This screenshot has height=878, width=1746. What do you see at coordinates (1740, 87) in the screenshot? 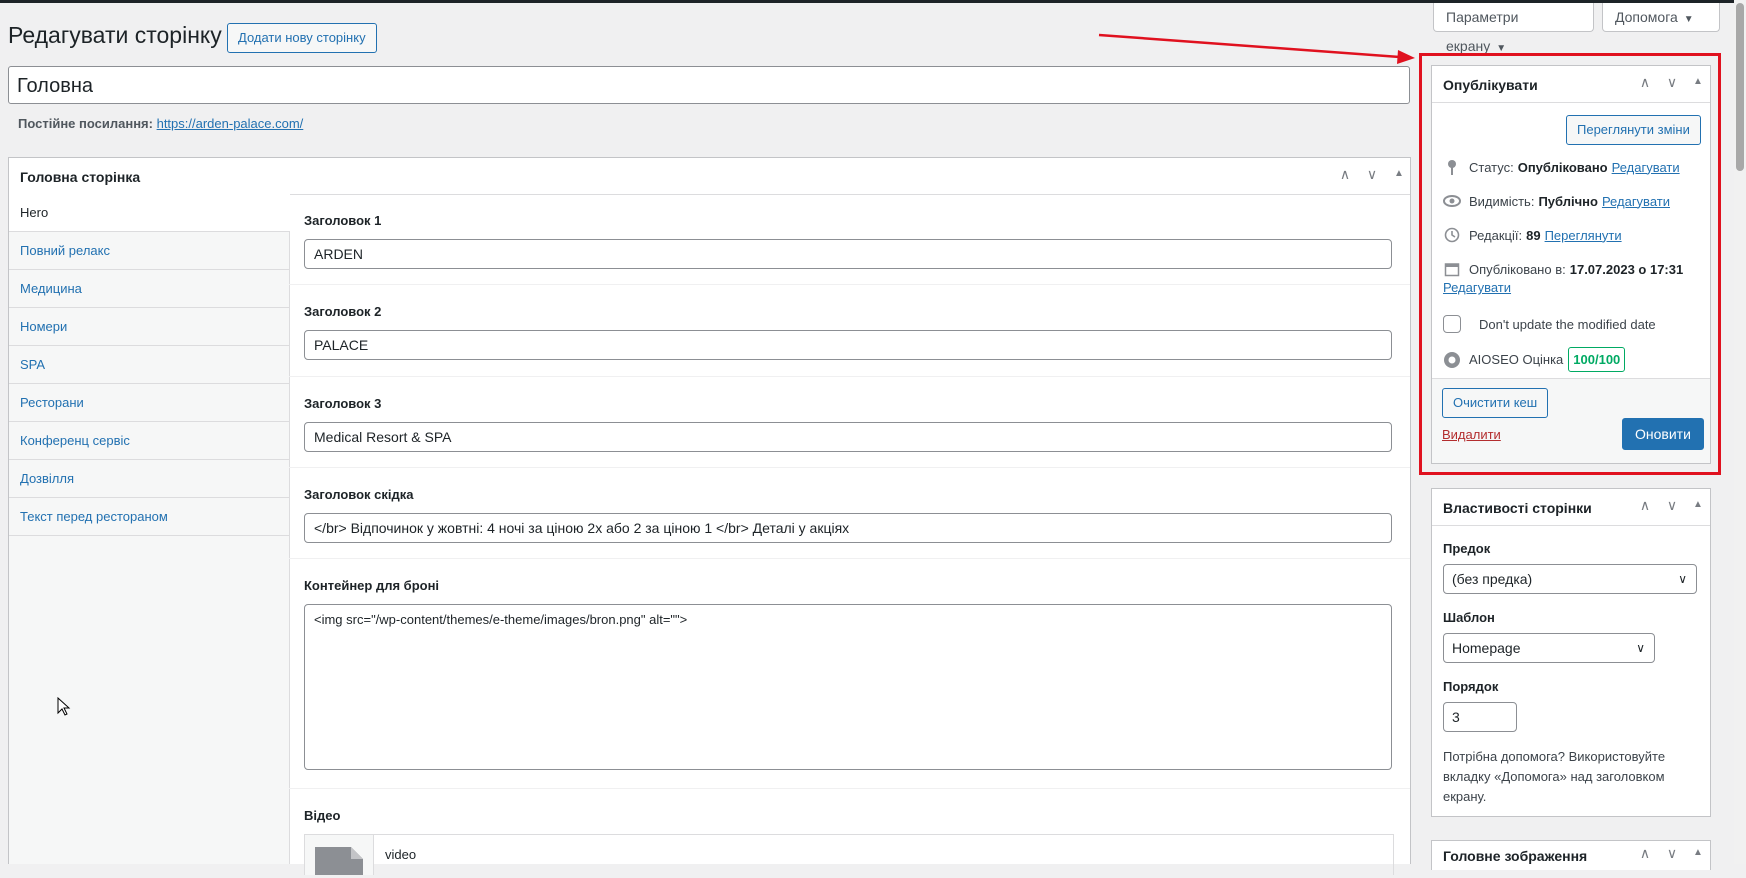
I see `scrollbar-thumb` at bounding box center [1740, 87].